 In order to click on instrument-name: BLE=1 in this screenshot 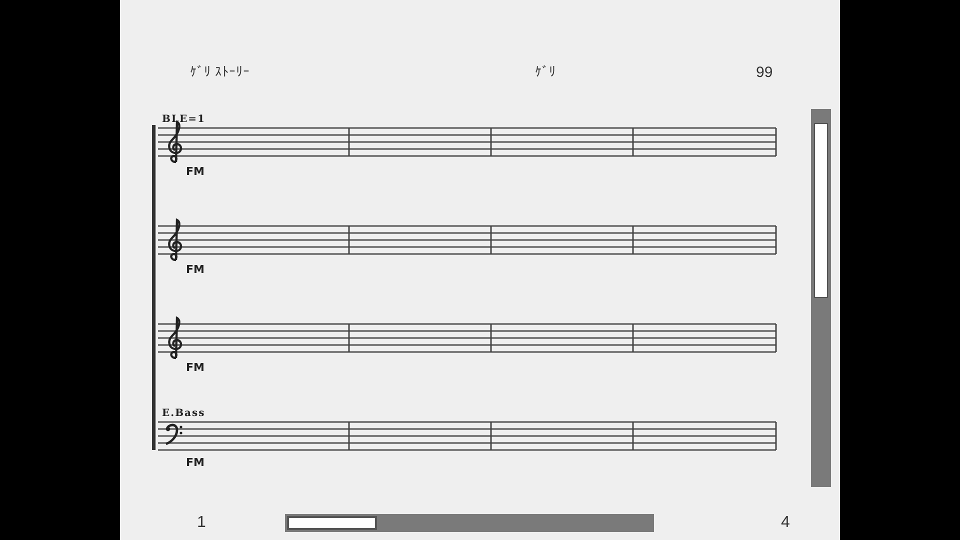, I will do `click(184, 119)`.